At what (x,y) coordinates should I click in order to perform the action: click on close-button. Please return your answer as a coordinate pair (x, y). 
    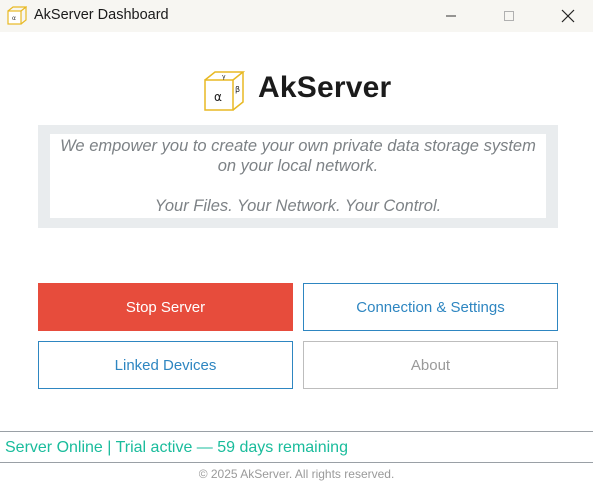
    Looking at the image, I should click on (568, 16).